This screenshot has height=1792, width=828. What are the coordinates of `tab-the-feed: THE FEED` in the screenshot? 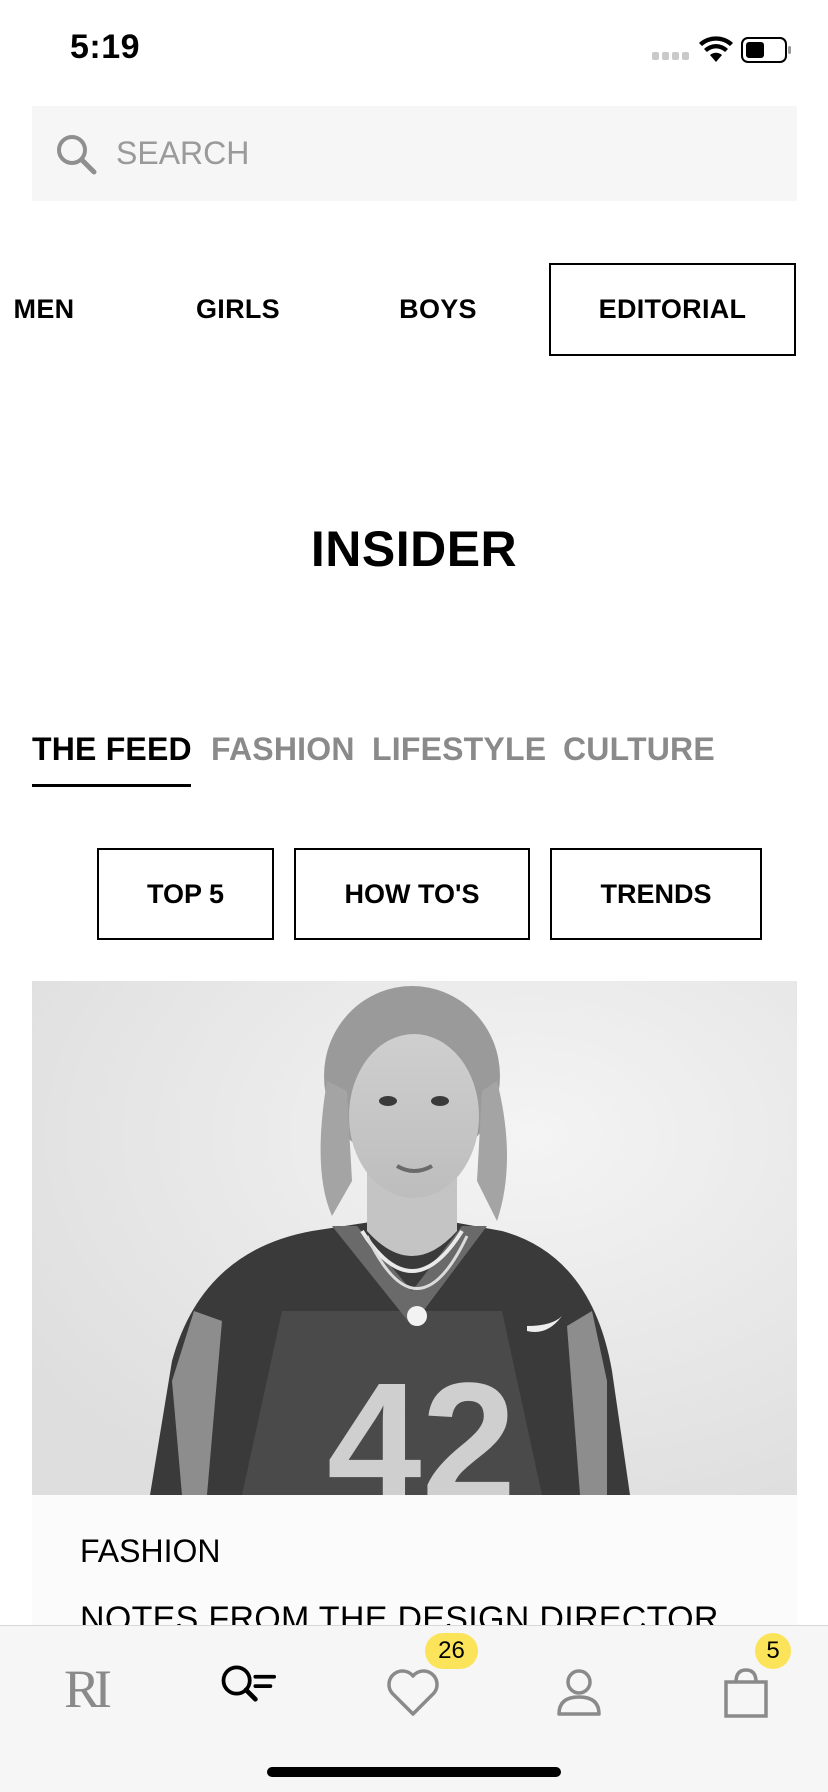 It's located at (112, 749).